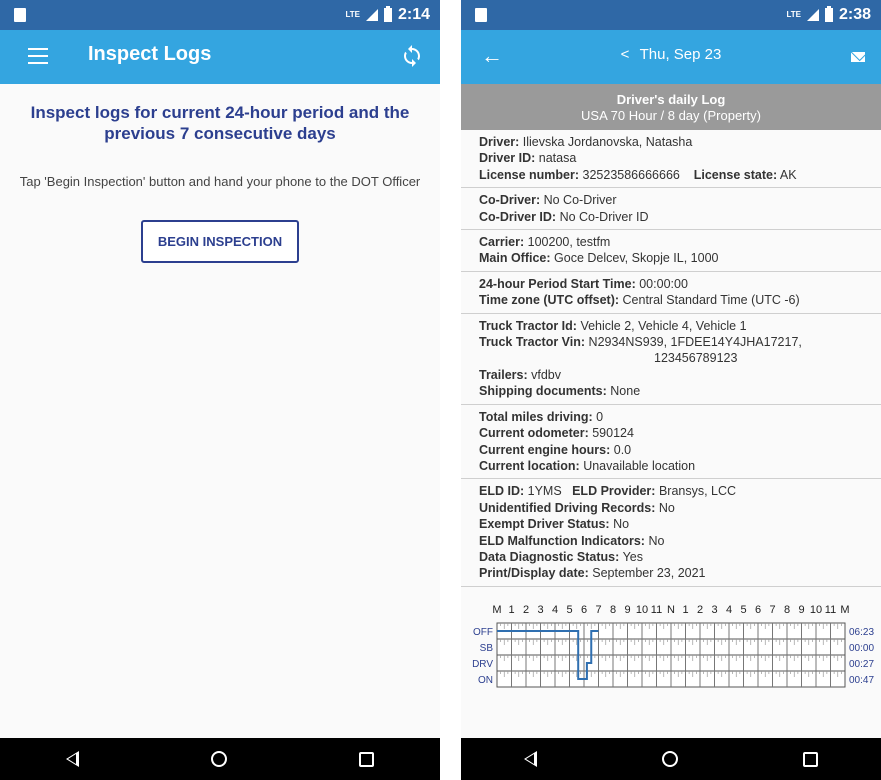  I want to click on odometer-value: 590124, so click(613, 433).